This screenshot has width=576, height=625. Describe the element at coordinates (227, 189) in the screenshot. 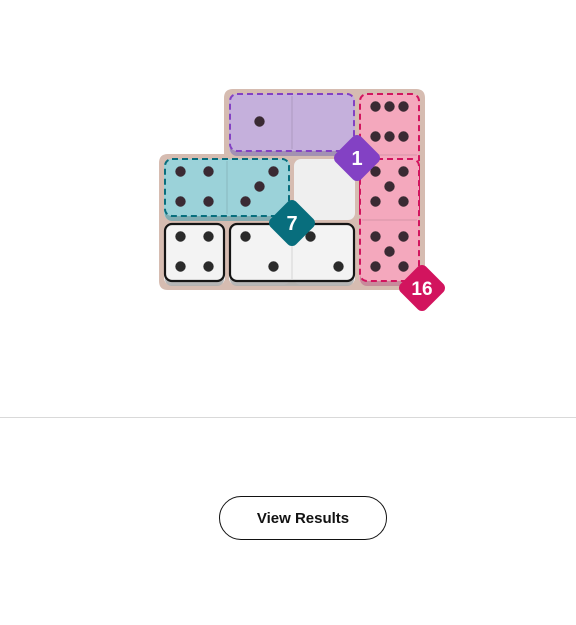

I see `domino-teal-pair` at that location.